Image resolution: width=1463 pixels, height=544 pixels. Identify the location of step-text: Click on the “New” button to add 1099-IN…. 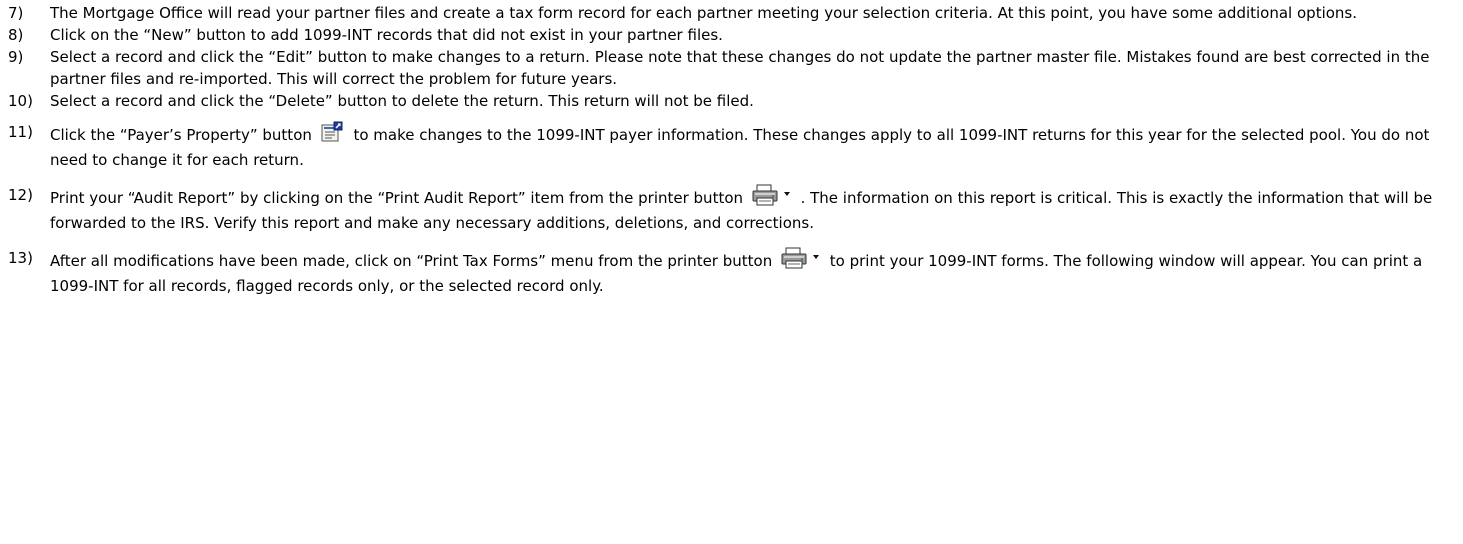
(386, 35).